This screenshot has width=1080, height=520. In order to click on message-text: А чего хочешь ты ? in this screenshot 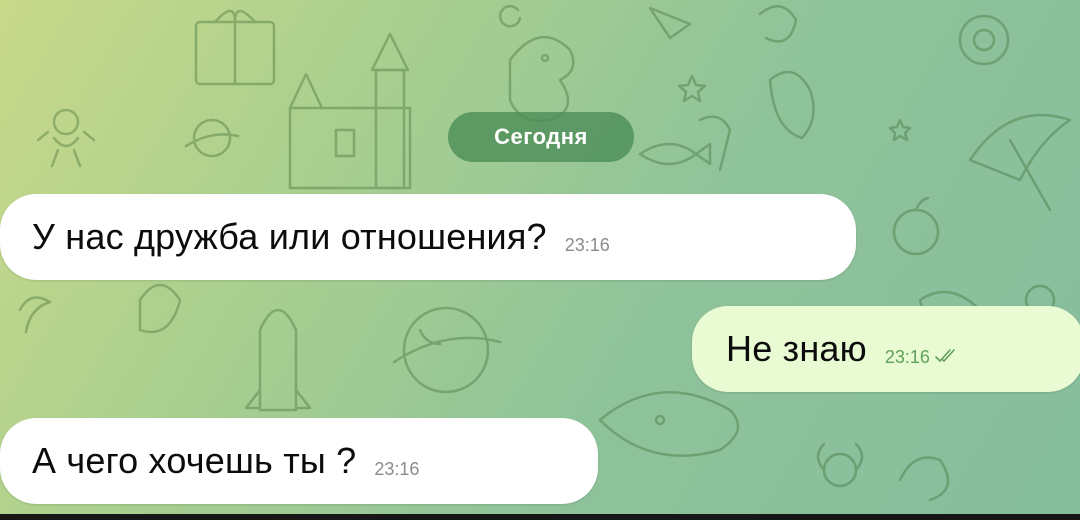, I will do `click(194, 460)`.